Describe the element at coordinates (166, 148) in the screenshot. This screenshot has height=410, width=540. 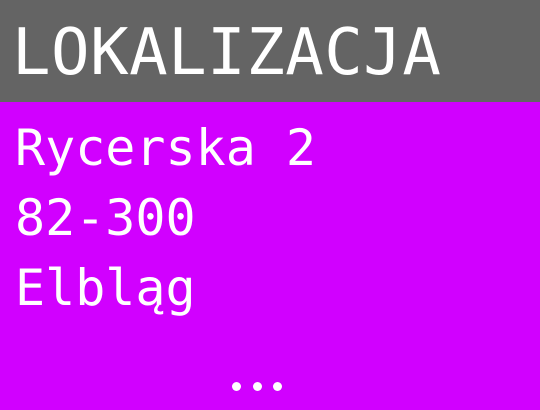
I see `address-street: Rycerska 2` at that location.